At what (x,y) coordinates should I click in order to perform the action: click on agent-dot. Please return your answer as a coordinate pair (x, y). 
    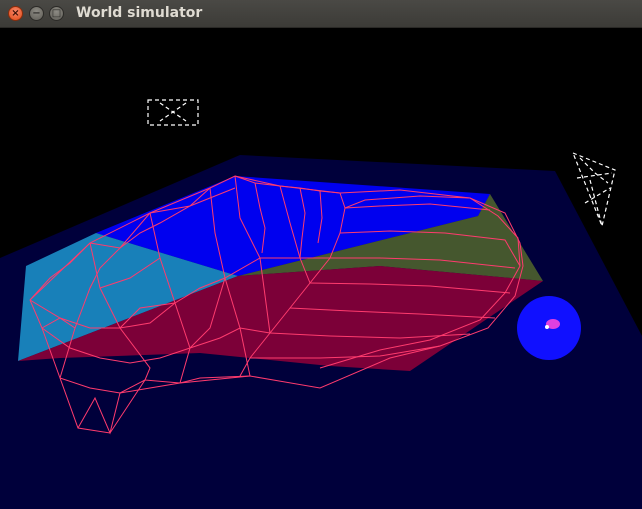
    Looking at the image, I should click on (547, 327).